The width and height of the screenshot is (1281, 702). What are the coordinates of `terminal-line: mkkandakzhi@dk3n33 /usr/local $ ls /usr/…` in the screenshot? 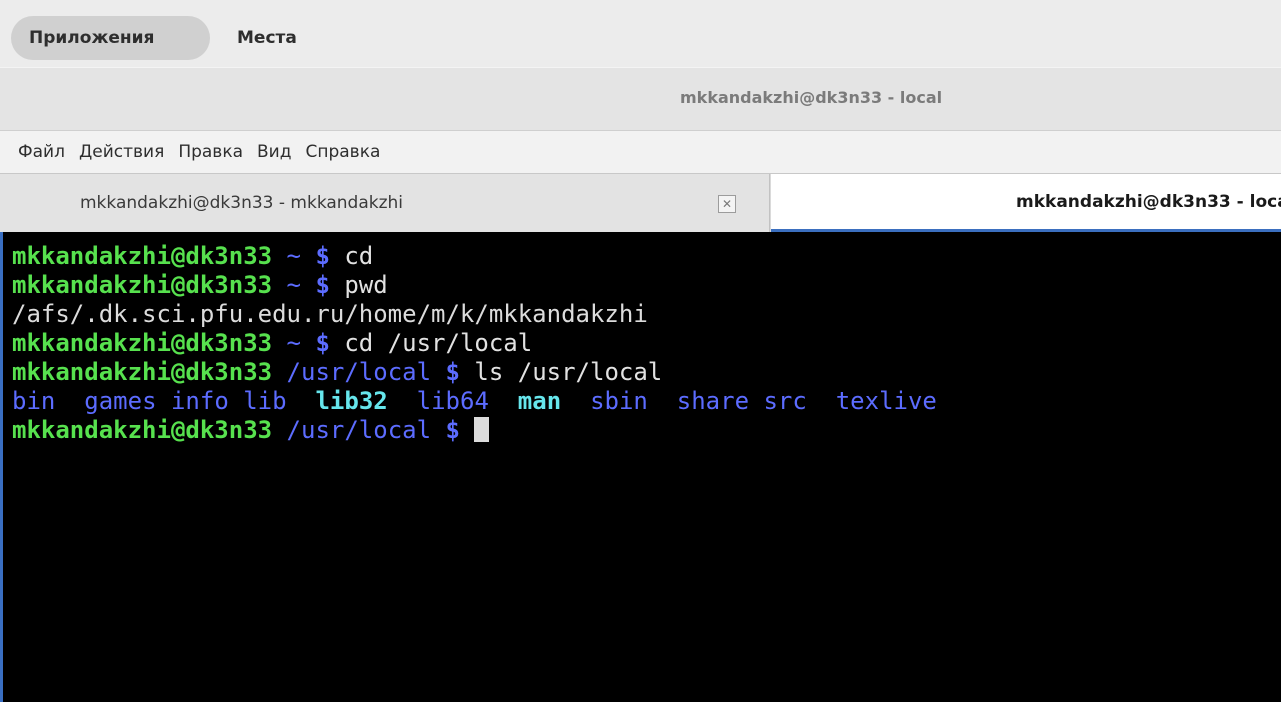 It's located at (646, 372).